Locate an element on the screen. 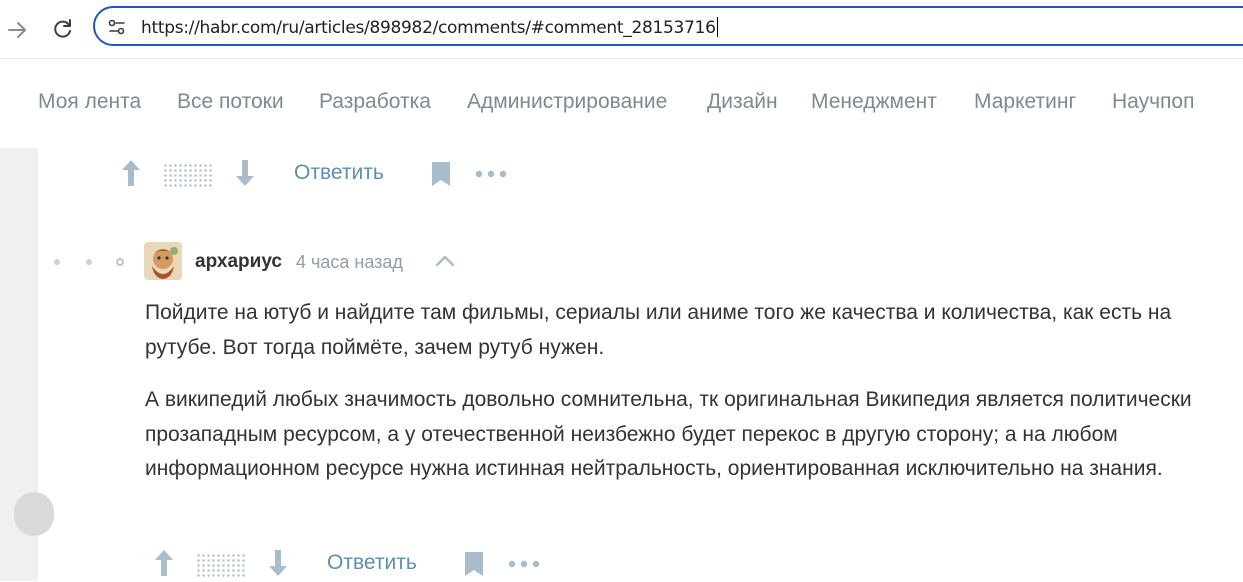 The image size is (1243, 582). nav-item-popular-science: Научпоп is located at coordinates (1153, 102).